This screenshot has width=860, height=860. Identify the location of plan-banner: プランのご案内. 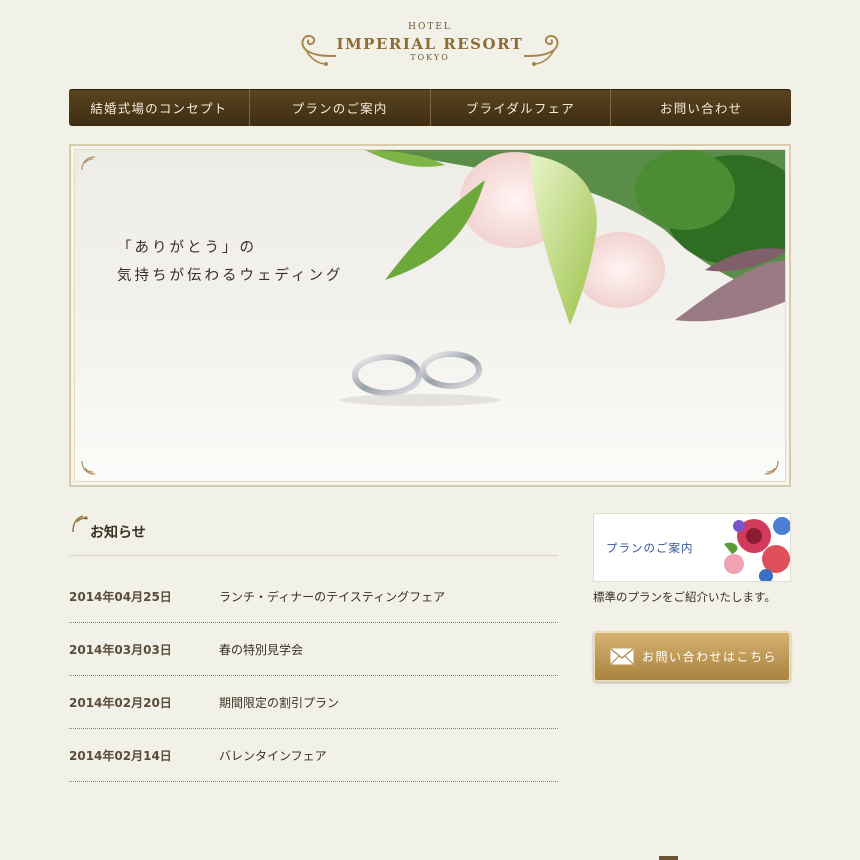
(692, 547).